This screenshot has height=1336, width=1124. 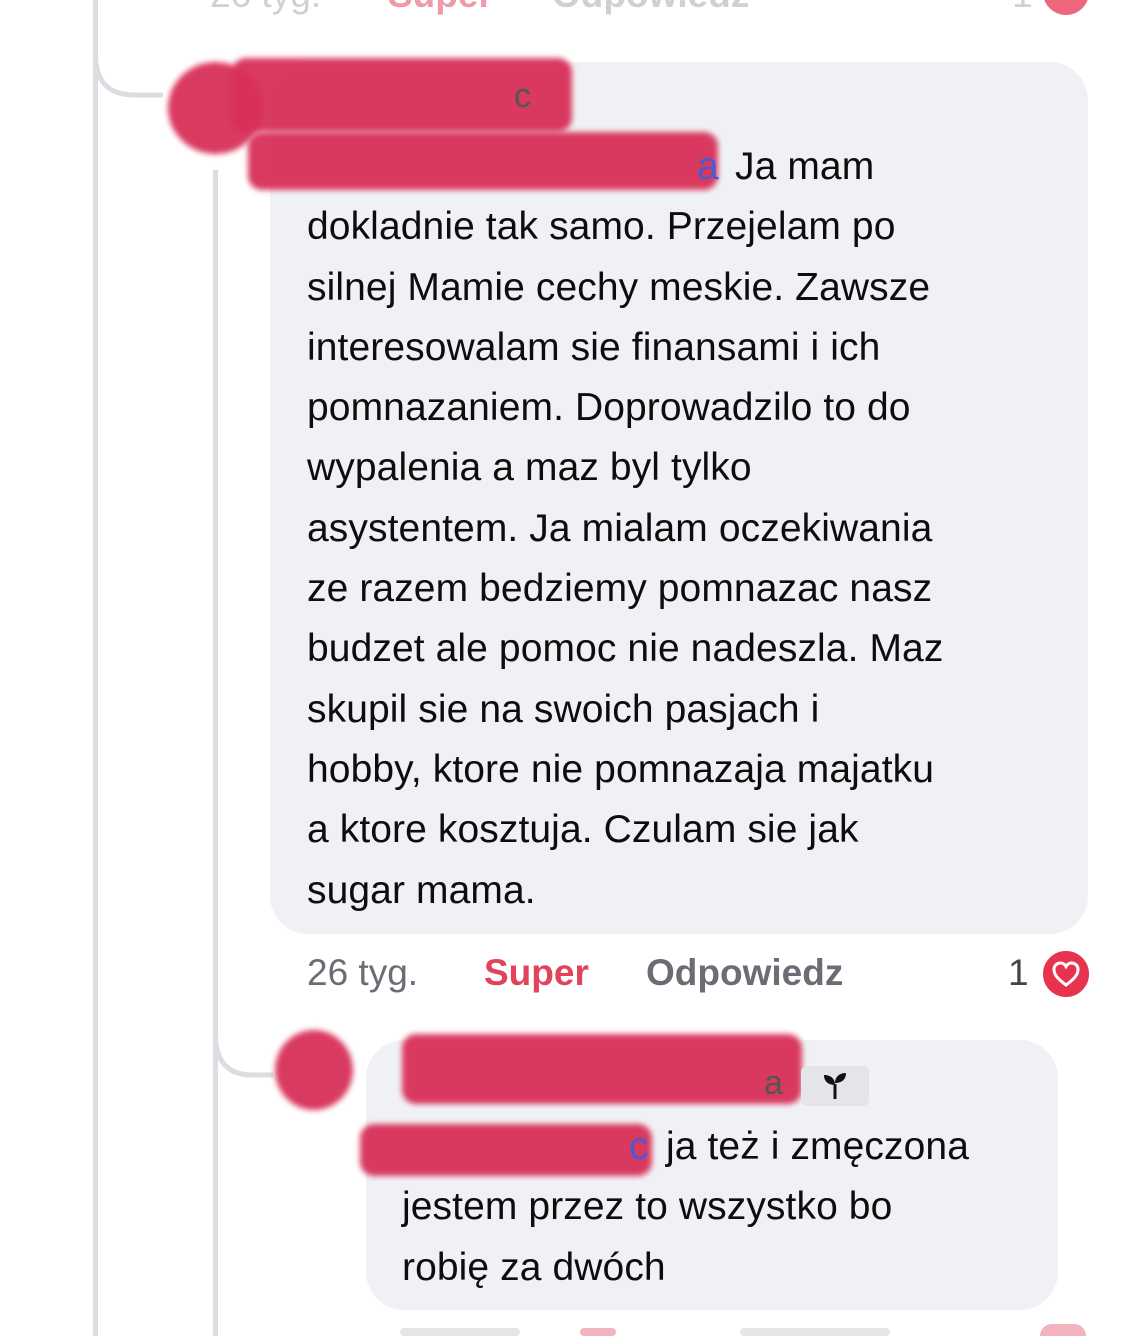 I want to click on reply-button: Odpowiedz, so click(x=744, y=973).